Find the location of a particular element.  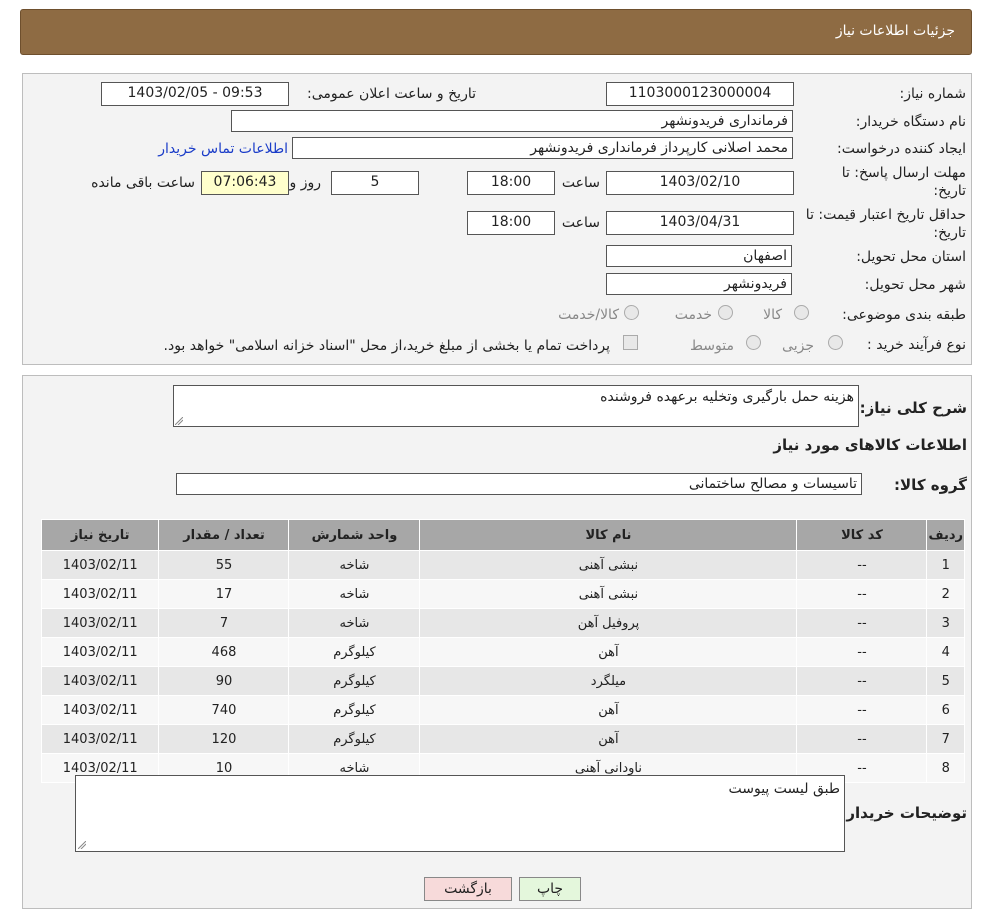

col-name: نام کالا is located at coordinates (608, 535).